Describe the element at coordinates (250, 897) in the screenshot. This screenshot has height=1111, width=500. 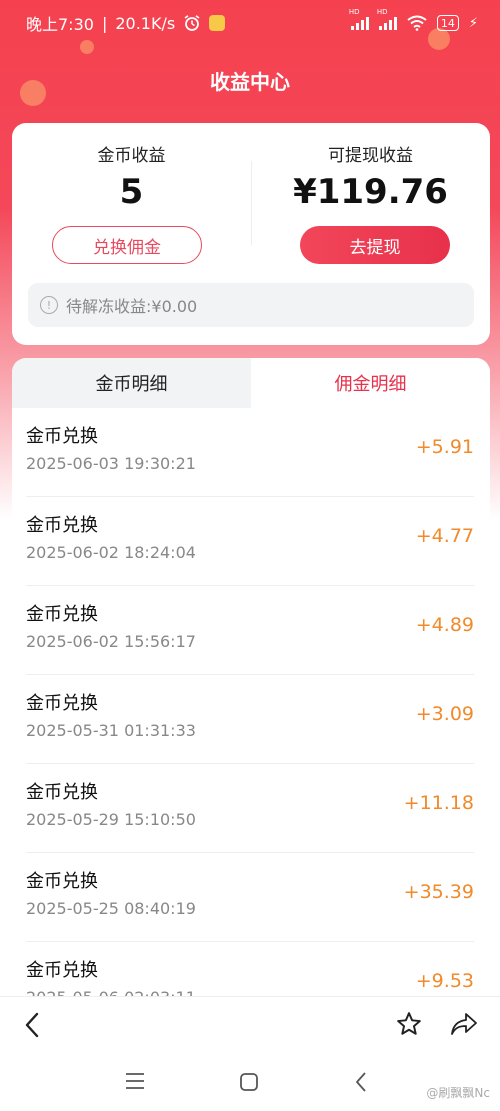
I see `list-item: 金币兑换 2025-05-25 08:40:19 +35.39` at that location.